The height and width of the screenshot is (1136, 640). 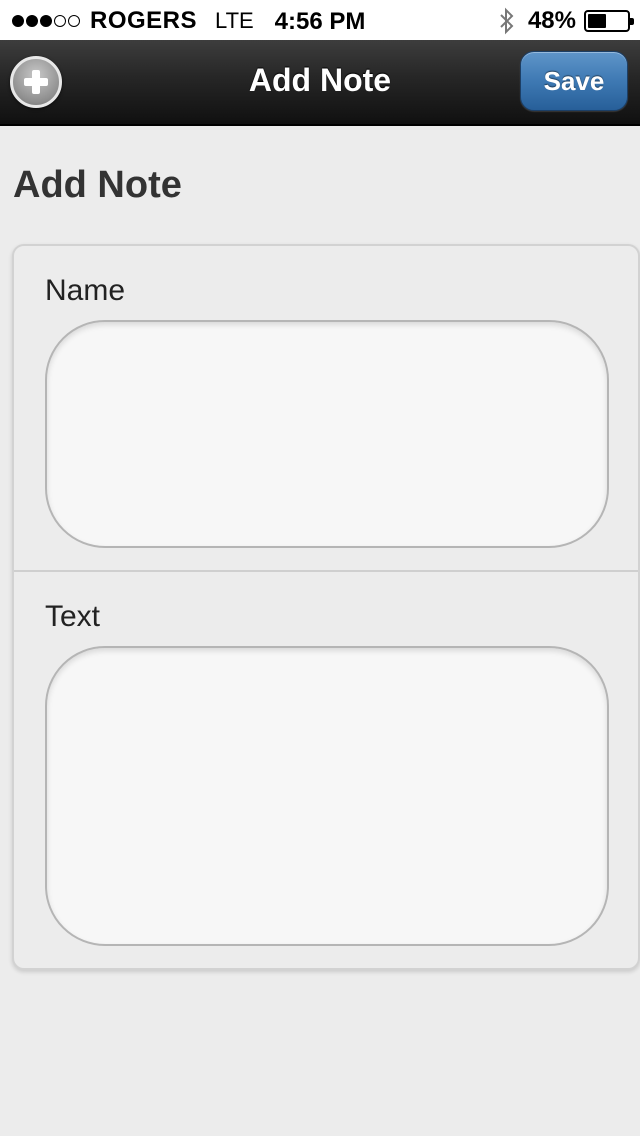 What do you see at coordinates (97, 185) in the screenshot?
I see `page-title: Add Note` at bounding box center [97, 185].